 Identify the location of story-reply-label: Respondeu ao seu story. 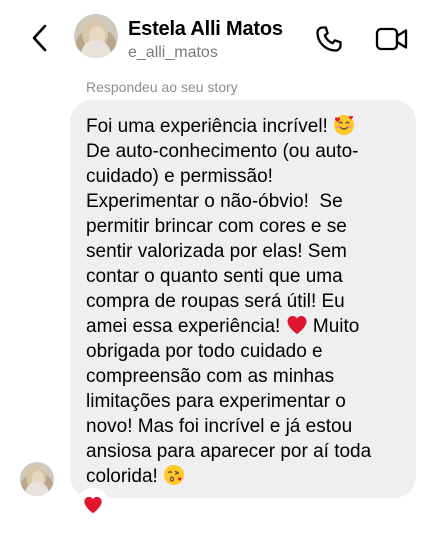
(162, 87).